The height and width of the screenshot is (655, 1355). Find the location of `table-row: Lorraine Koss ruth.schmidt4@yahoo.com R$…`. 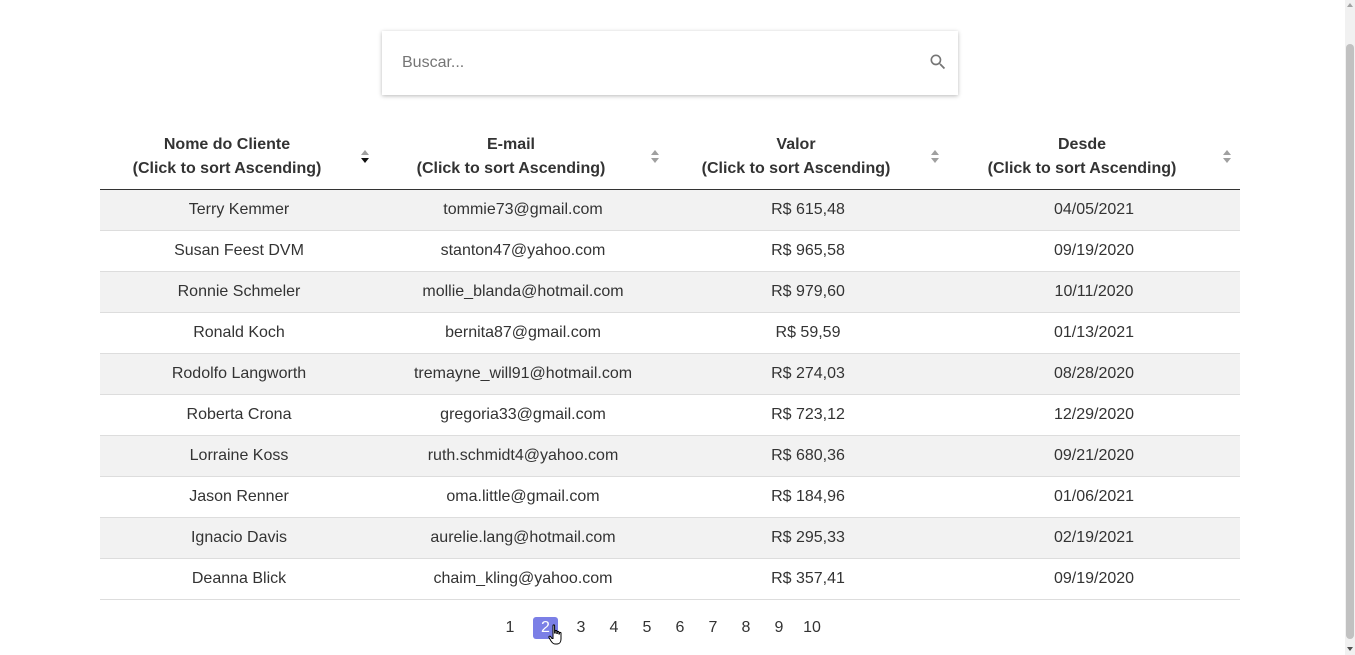

table-row: Lorraine Koss ruth.schmidt4@yahoo.com R$… is located at coordinates (670, 456).